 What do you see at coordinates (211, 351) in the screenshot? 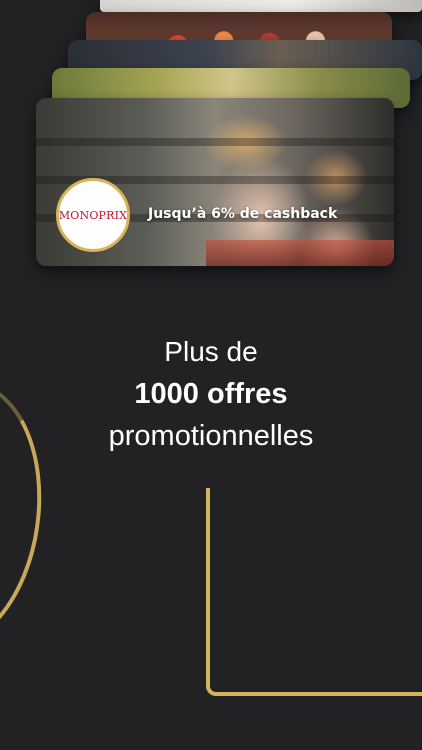
I see `headline-line-1: Plus de` at bounding box center [211, 351].